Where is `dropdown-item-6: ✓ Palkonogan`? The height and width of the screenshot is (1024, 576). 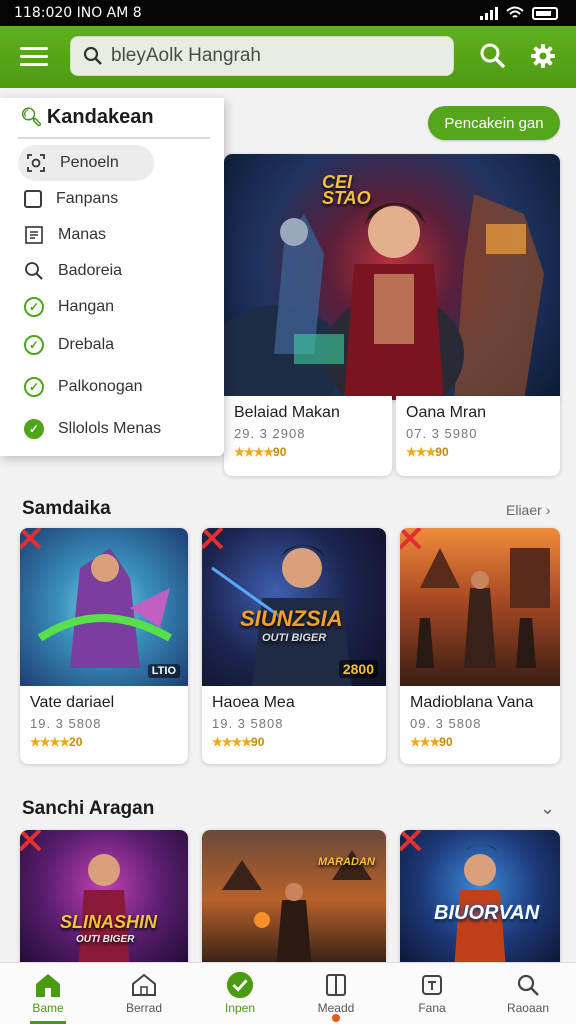
dropdown-item-6: ✓ Palkonogan is located at coordinates (112, 387).